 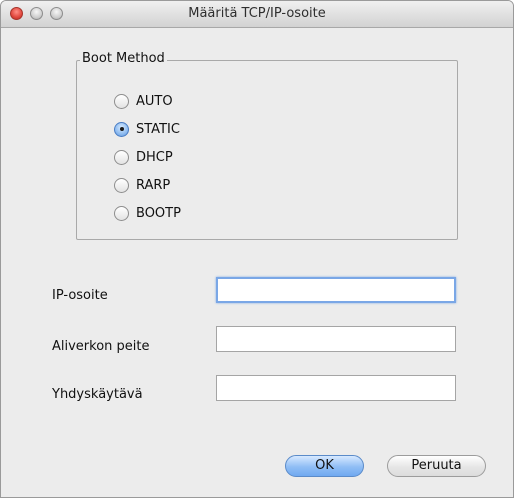 I want to click on radio-option-rarp: RARP, so click(x=142, y=185).